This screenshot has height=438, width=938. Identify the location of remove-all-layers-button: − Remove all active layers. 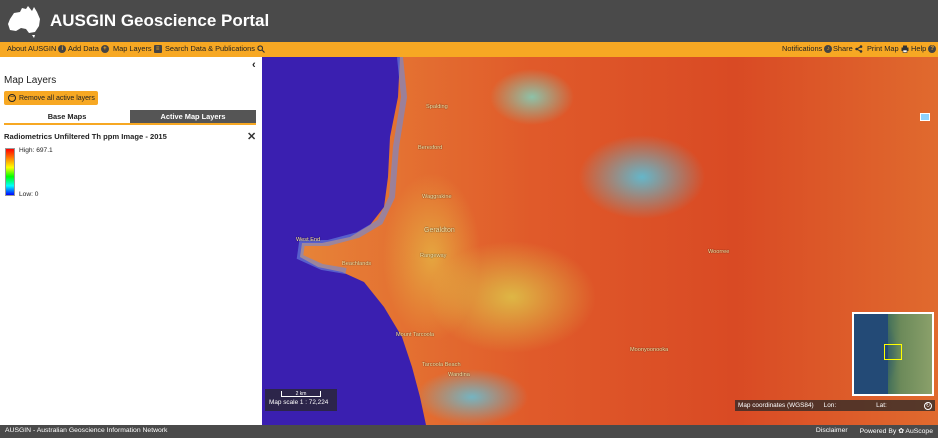
(51, 98).